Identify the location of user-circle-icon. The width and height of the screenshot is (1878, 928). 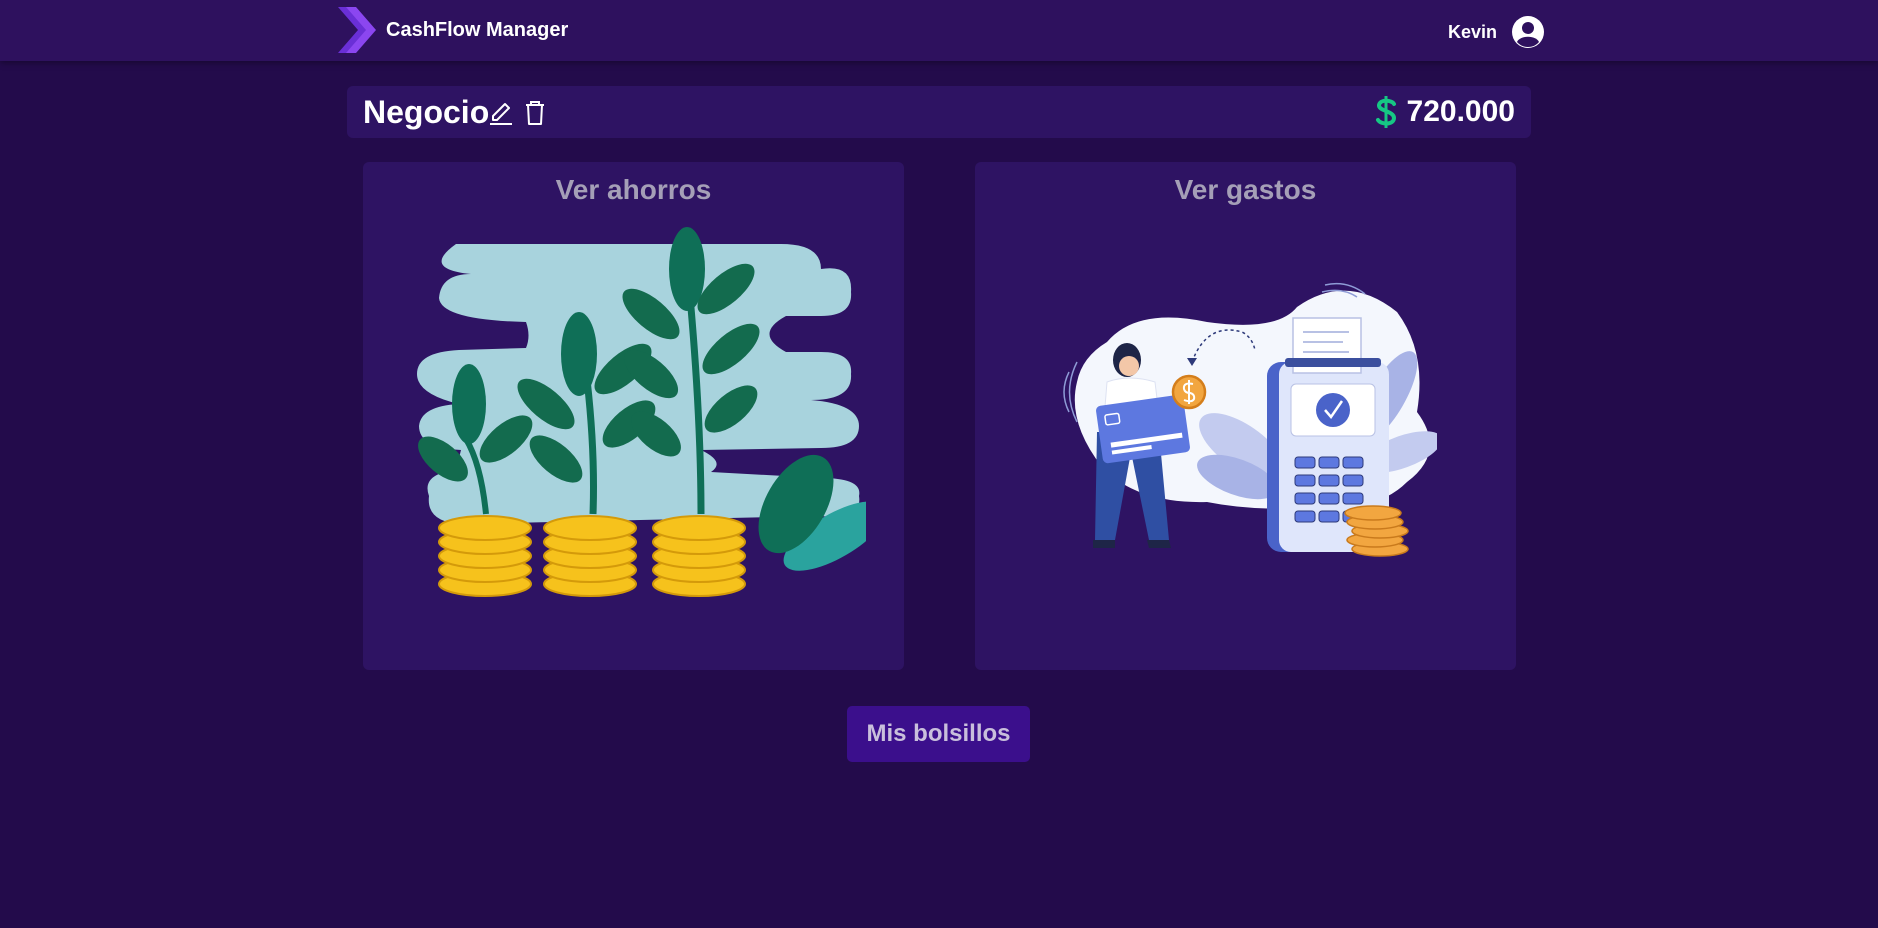
(1528, 32).